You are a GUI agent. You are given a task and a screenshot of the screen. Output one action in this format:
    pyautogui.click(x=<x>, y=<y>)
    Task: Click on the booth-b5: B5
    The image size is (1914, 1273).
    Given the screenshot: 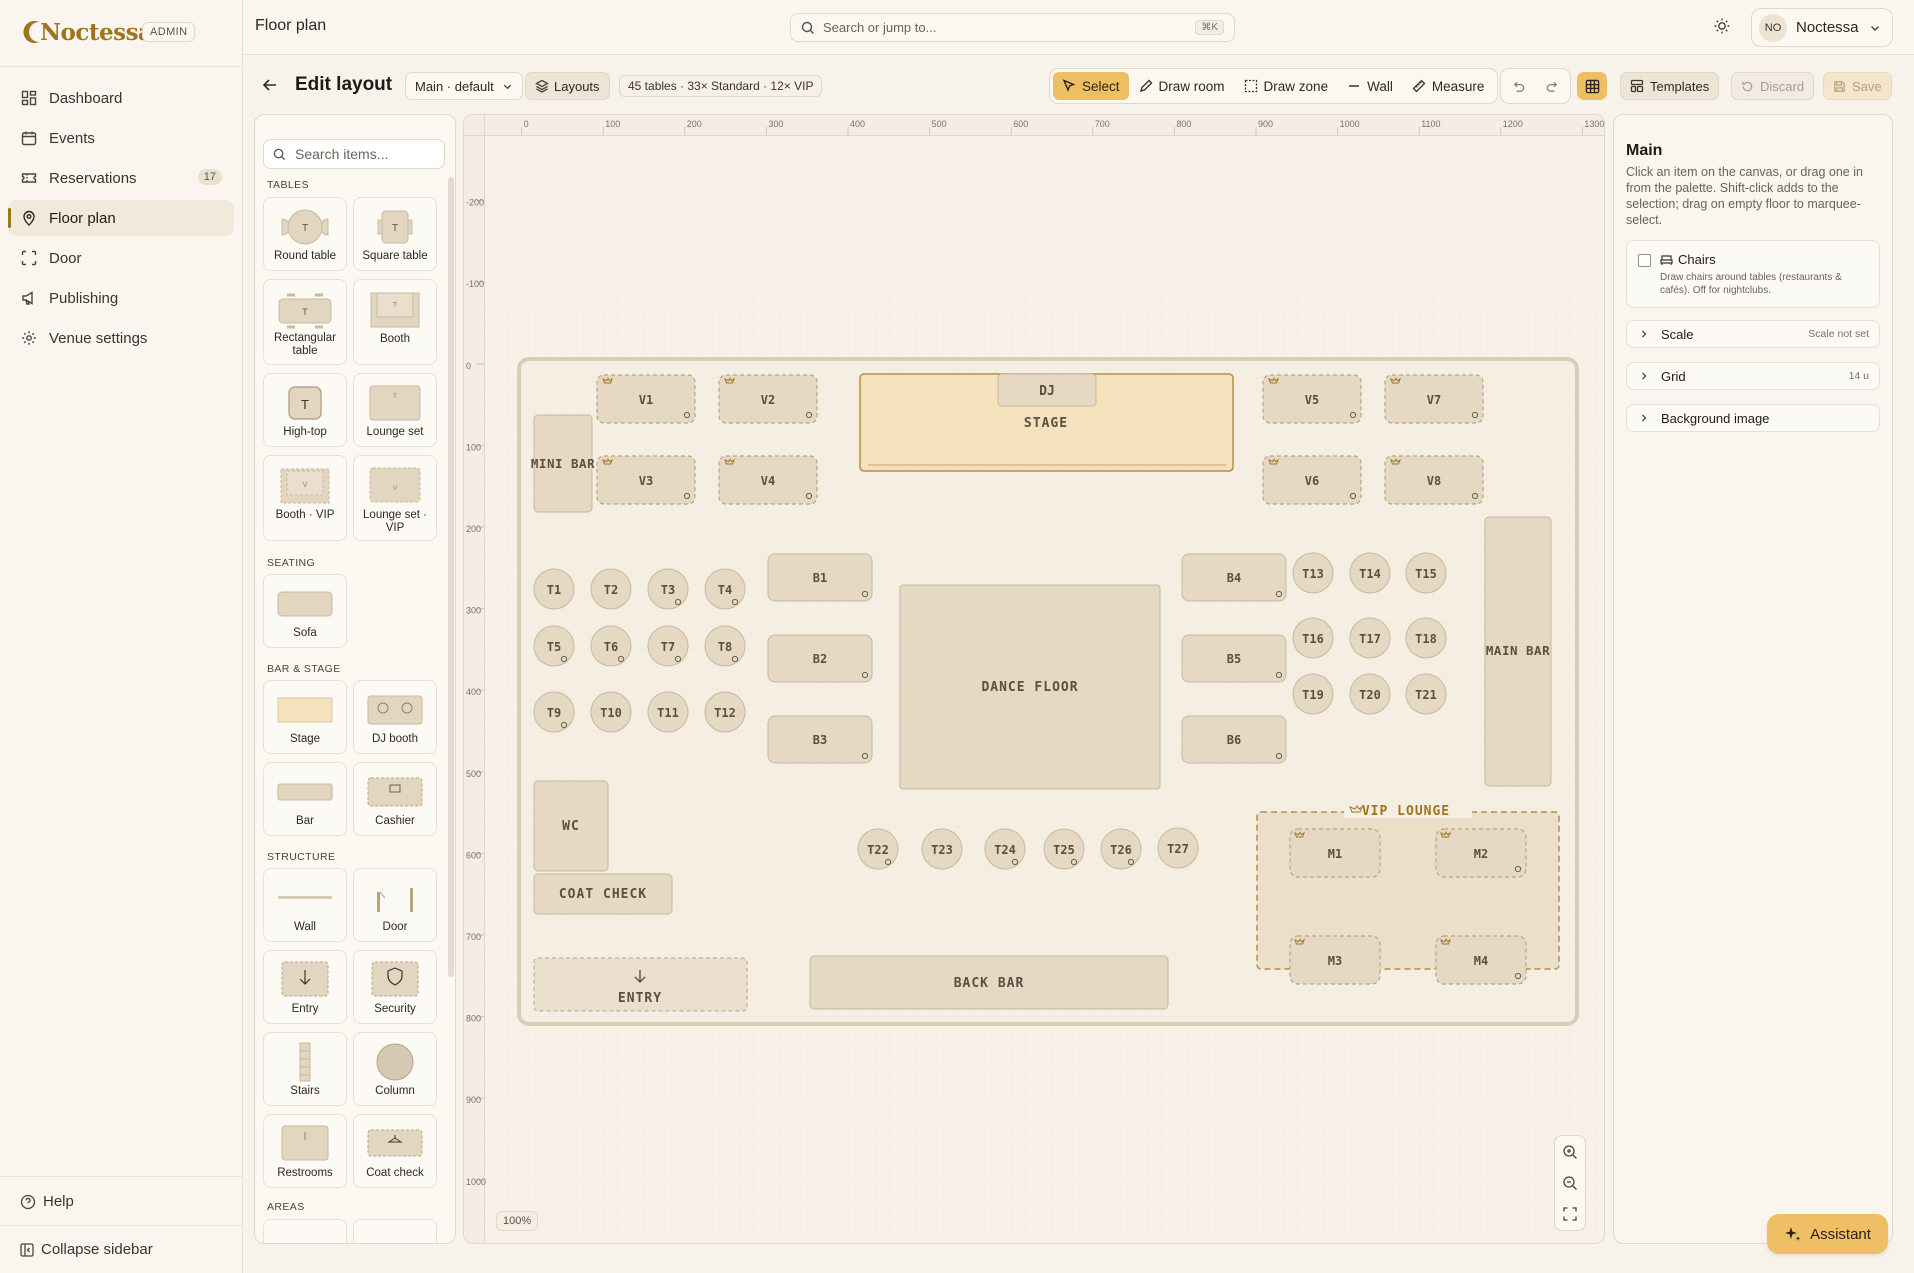 What is the action you would take?
    pyautogui.click(x=1234, y=658)
    